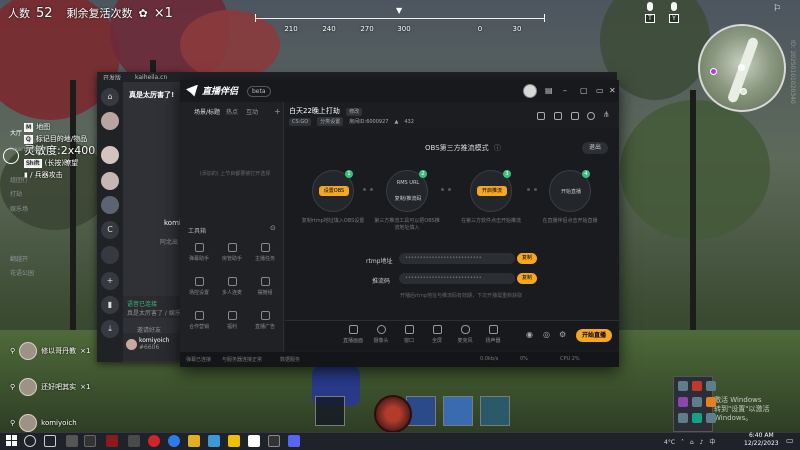 This screenshot has height=450, width=800. What do you see at coordinates (465, 334) in the screenshot?
I see `source-item: 麦克风` at bounding box center [465, 334].